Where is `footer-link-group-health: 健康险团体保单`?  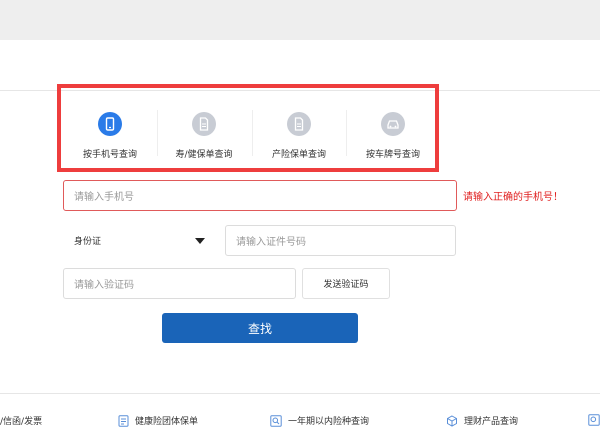
footer-link-group-health: 健康险团体保单 is located at coordinates (157, 420).